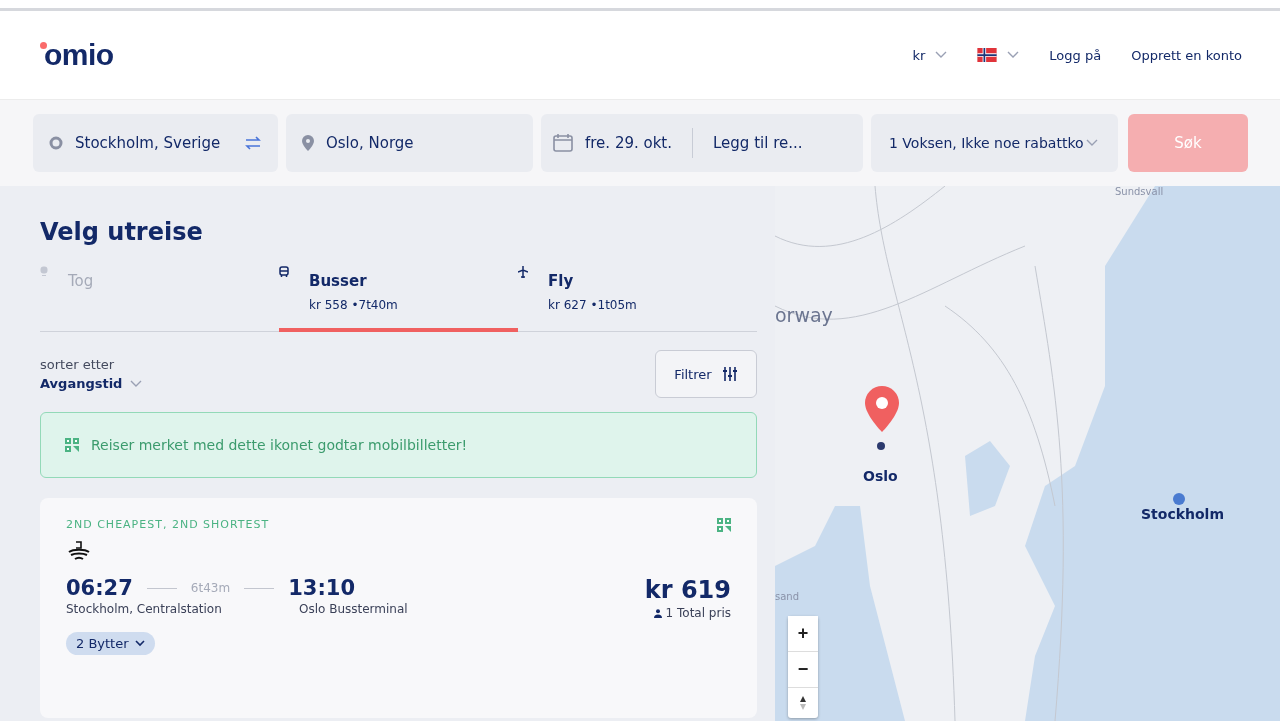  Describe the element at coordinates (729, 374) in the screenshot. I see `sliders-icon` at that location.